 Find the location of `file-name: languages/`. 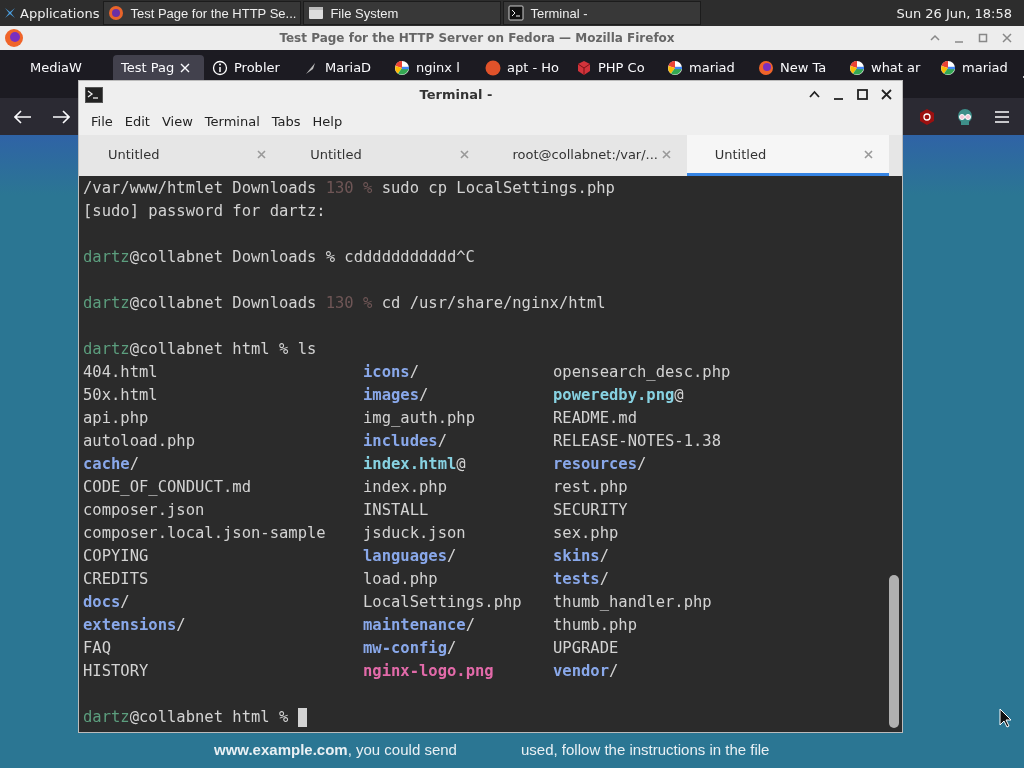

file-name: languages/ is located at coordinates (410, 556).